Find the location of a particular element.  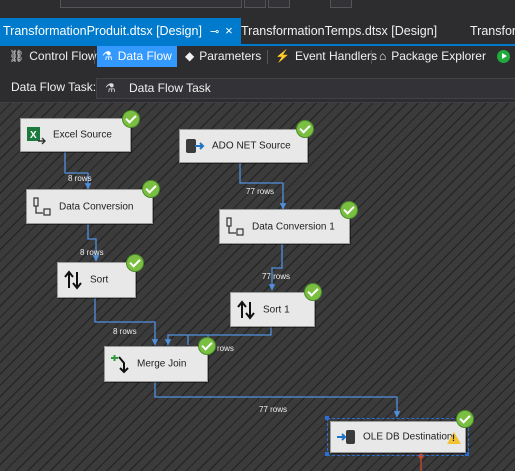

tab-label: Package Explorer is located at coordinates (438, 56).